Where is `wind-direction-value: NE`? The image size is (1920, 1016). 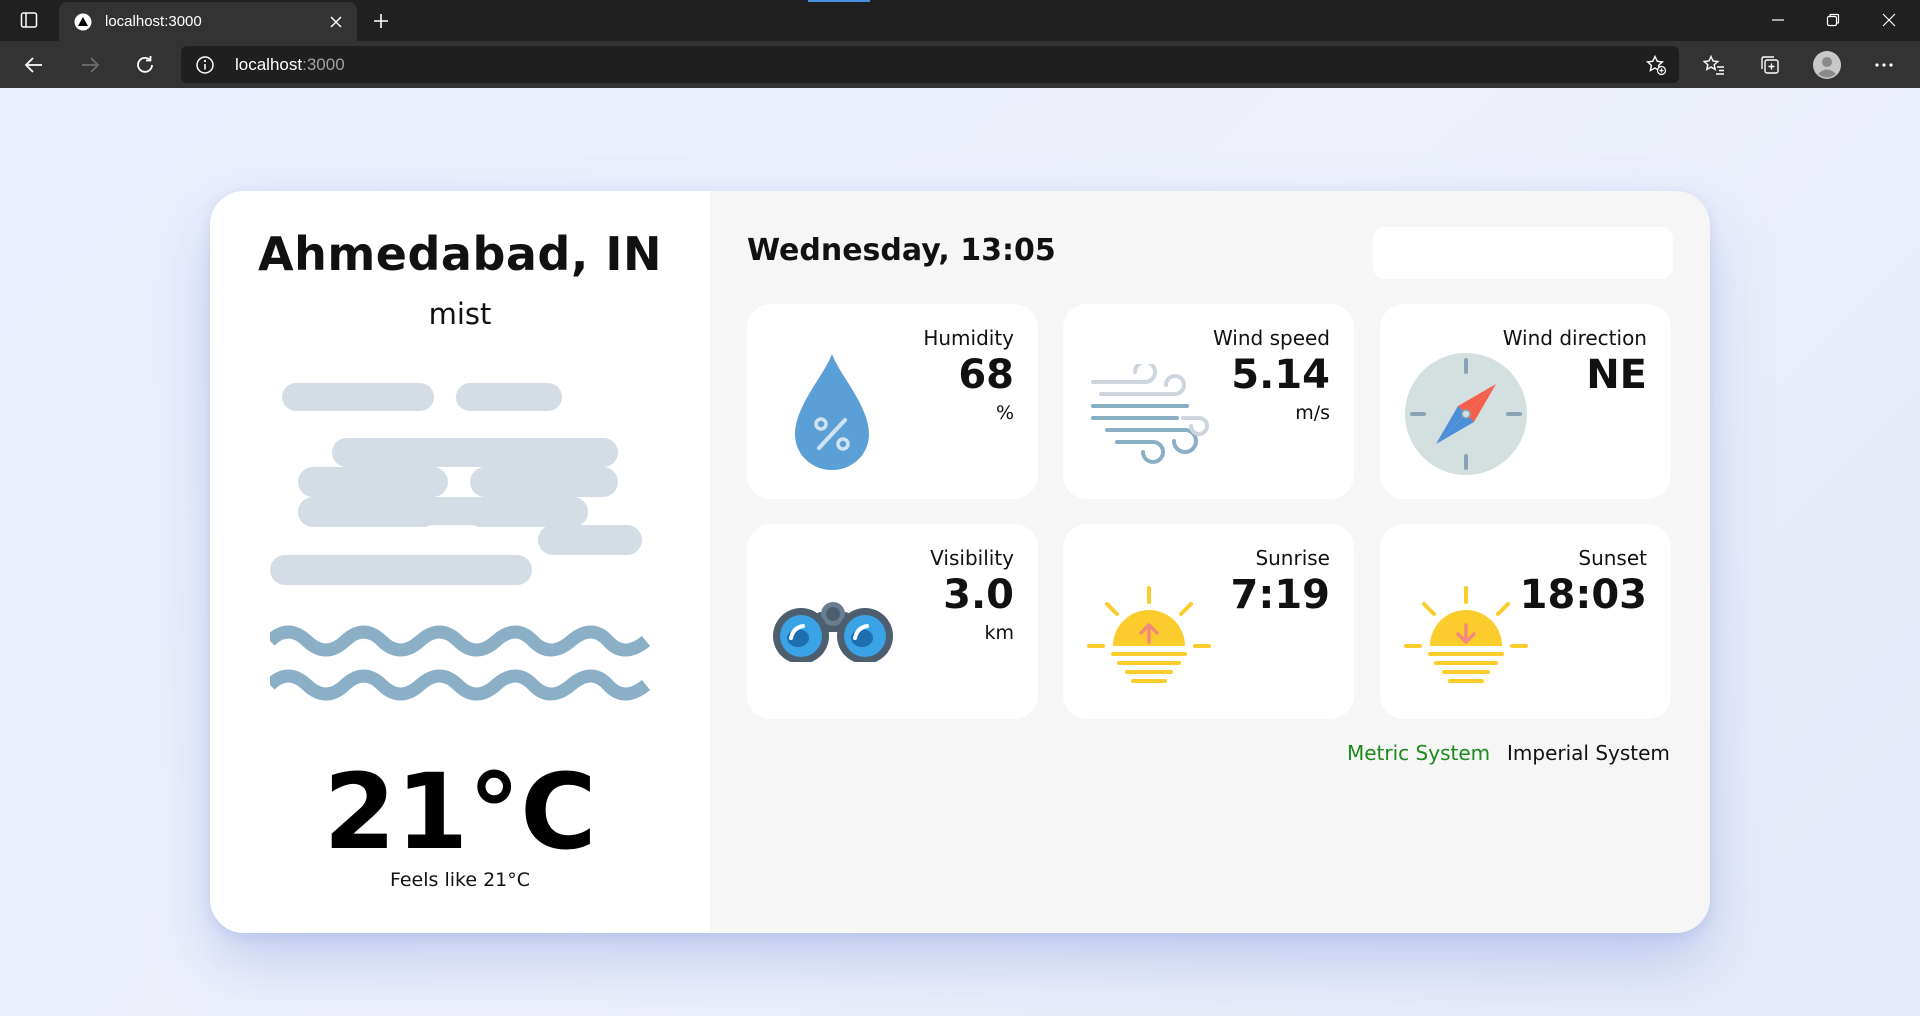 wind-direction-value: NE is located at coordinates (1616, 375).